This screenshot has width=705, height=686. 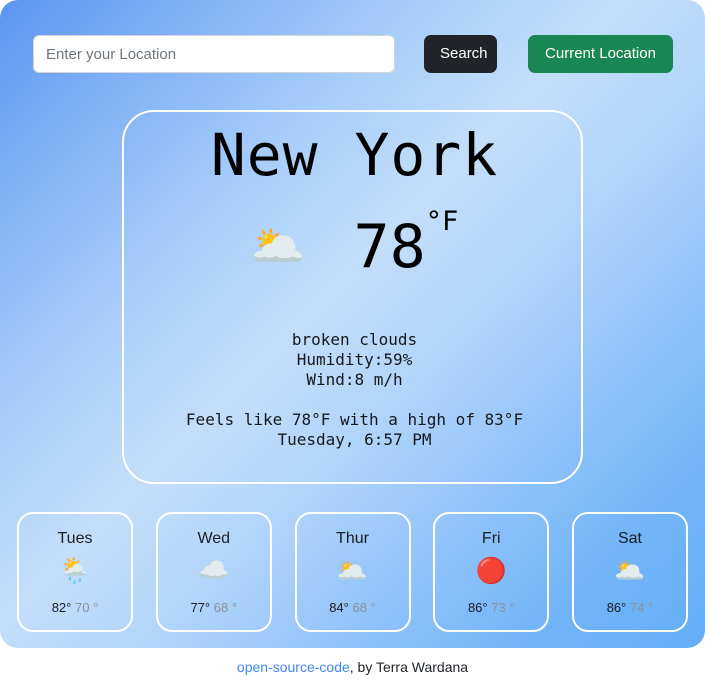 I want to click on forecast-low: 73 °, so click(x=503, y=607).